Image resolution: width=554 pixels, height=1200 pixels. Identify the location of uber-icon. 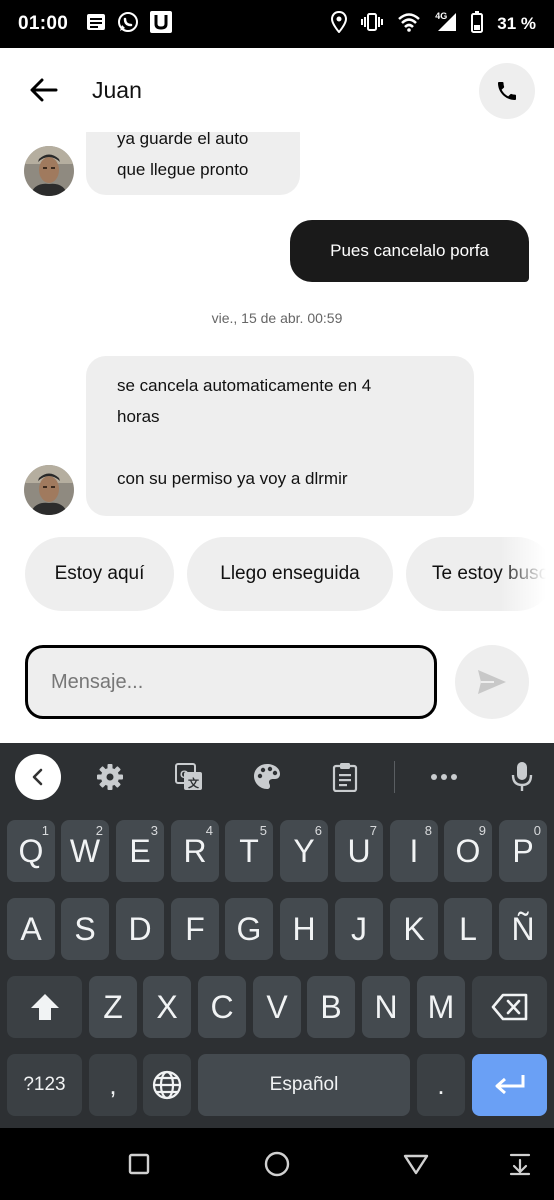
(161, 24).